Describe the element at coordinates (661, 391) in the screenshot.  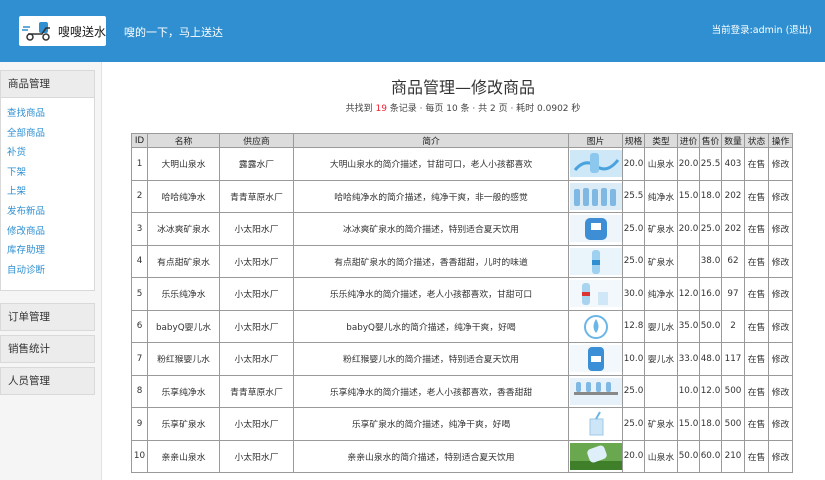
I see `cell-type` at that location.